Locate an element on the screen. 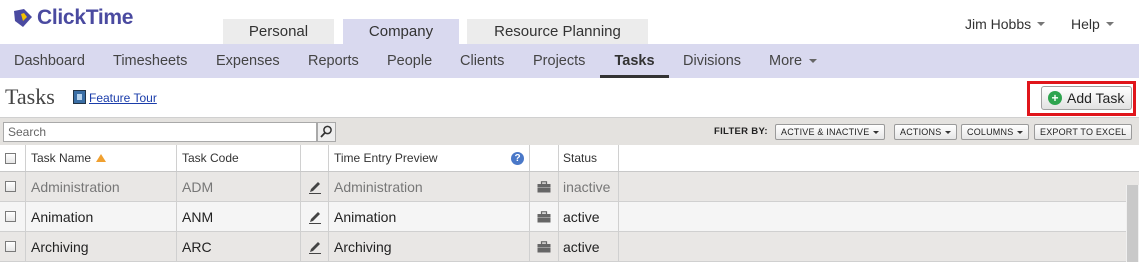 The height and width of the screenshot is (262, 1139). task-name-header-label: Task Name is located at coordinates (61, 158).